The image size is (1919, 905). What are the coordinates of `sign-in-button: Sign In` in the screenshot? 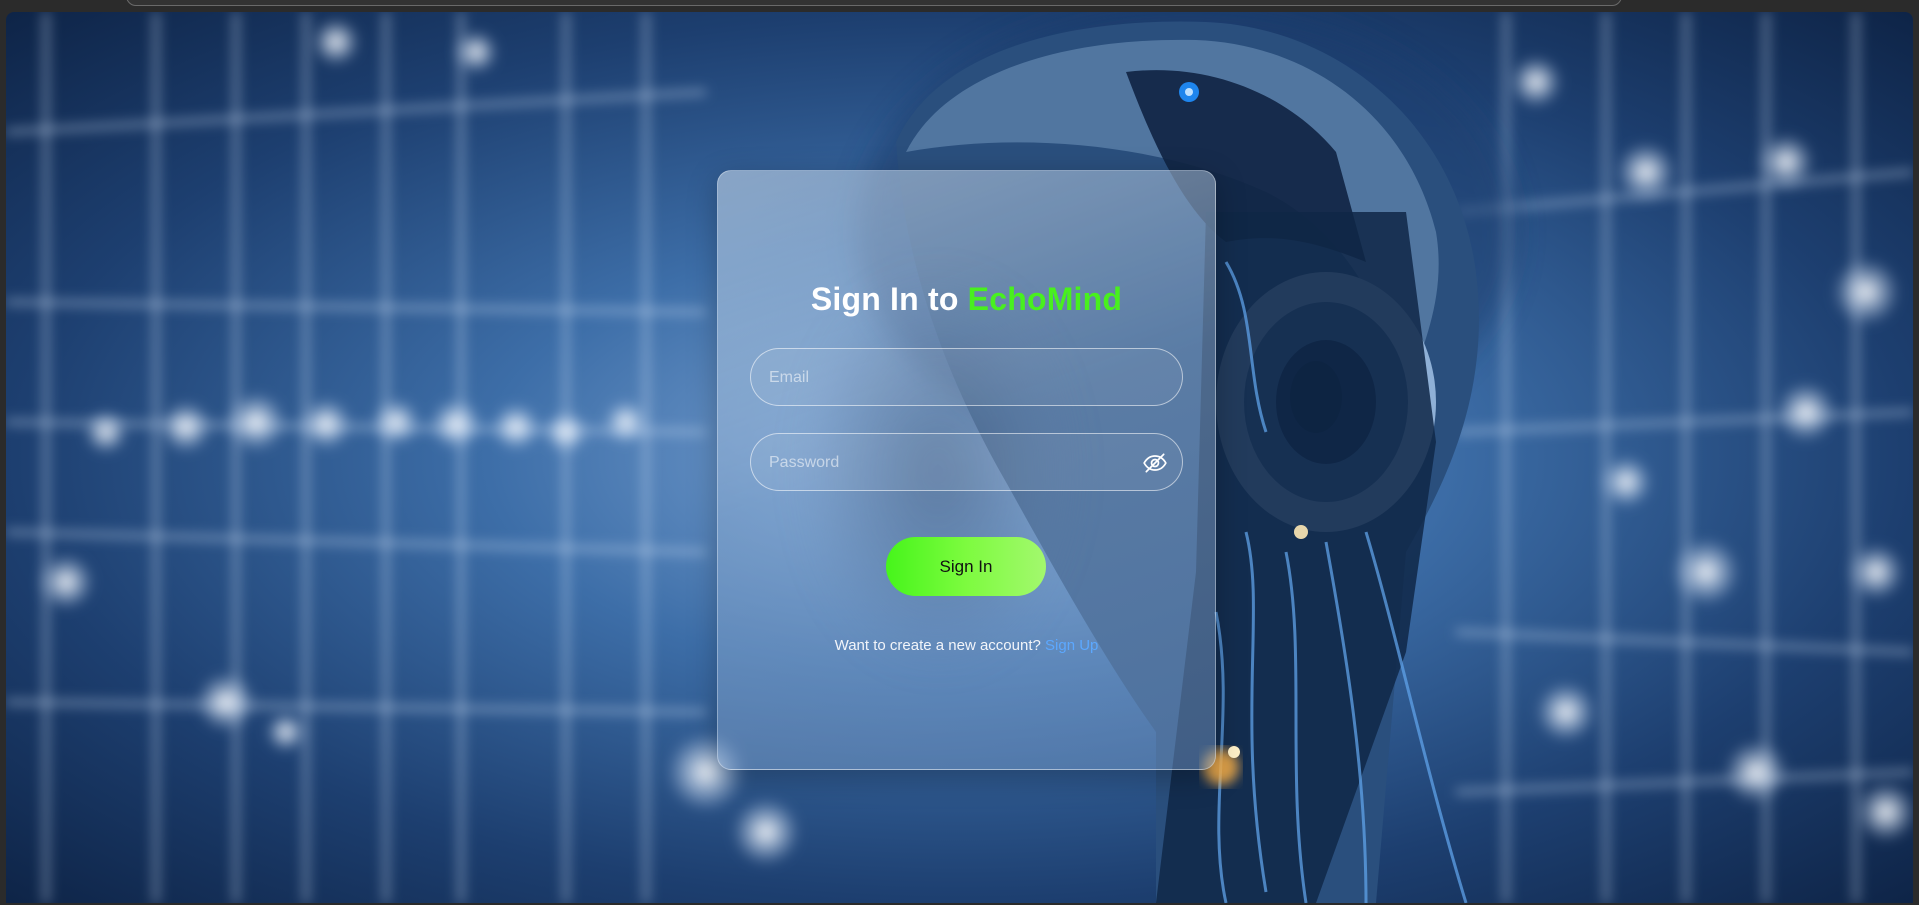 It's located at (966, 566).